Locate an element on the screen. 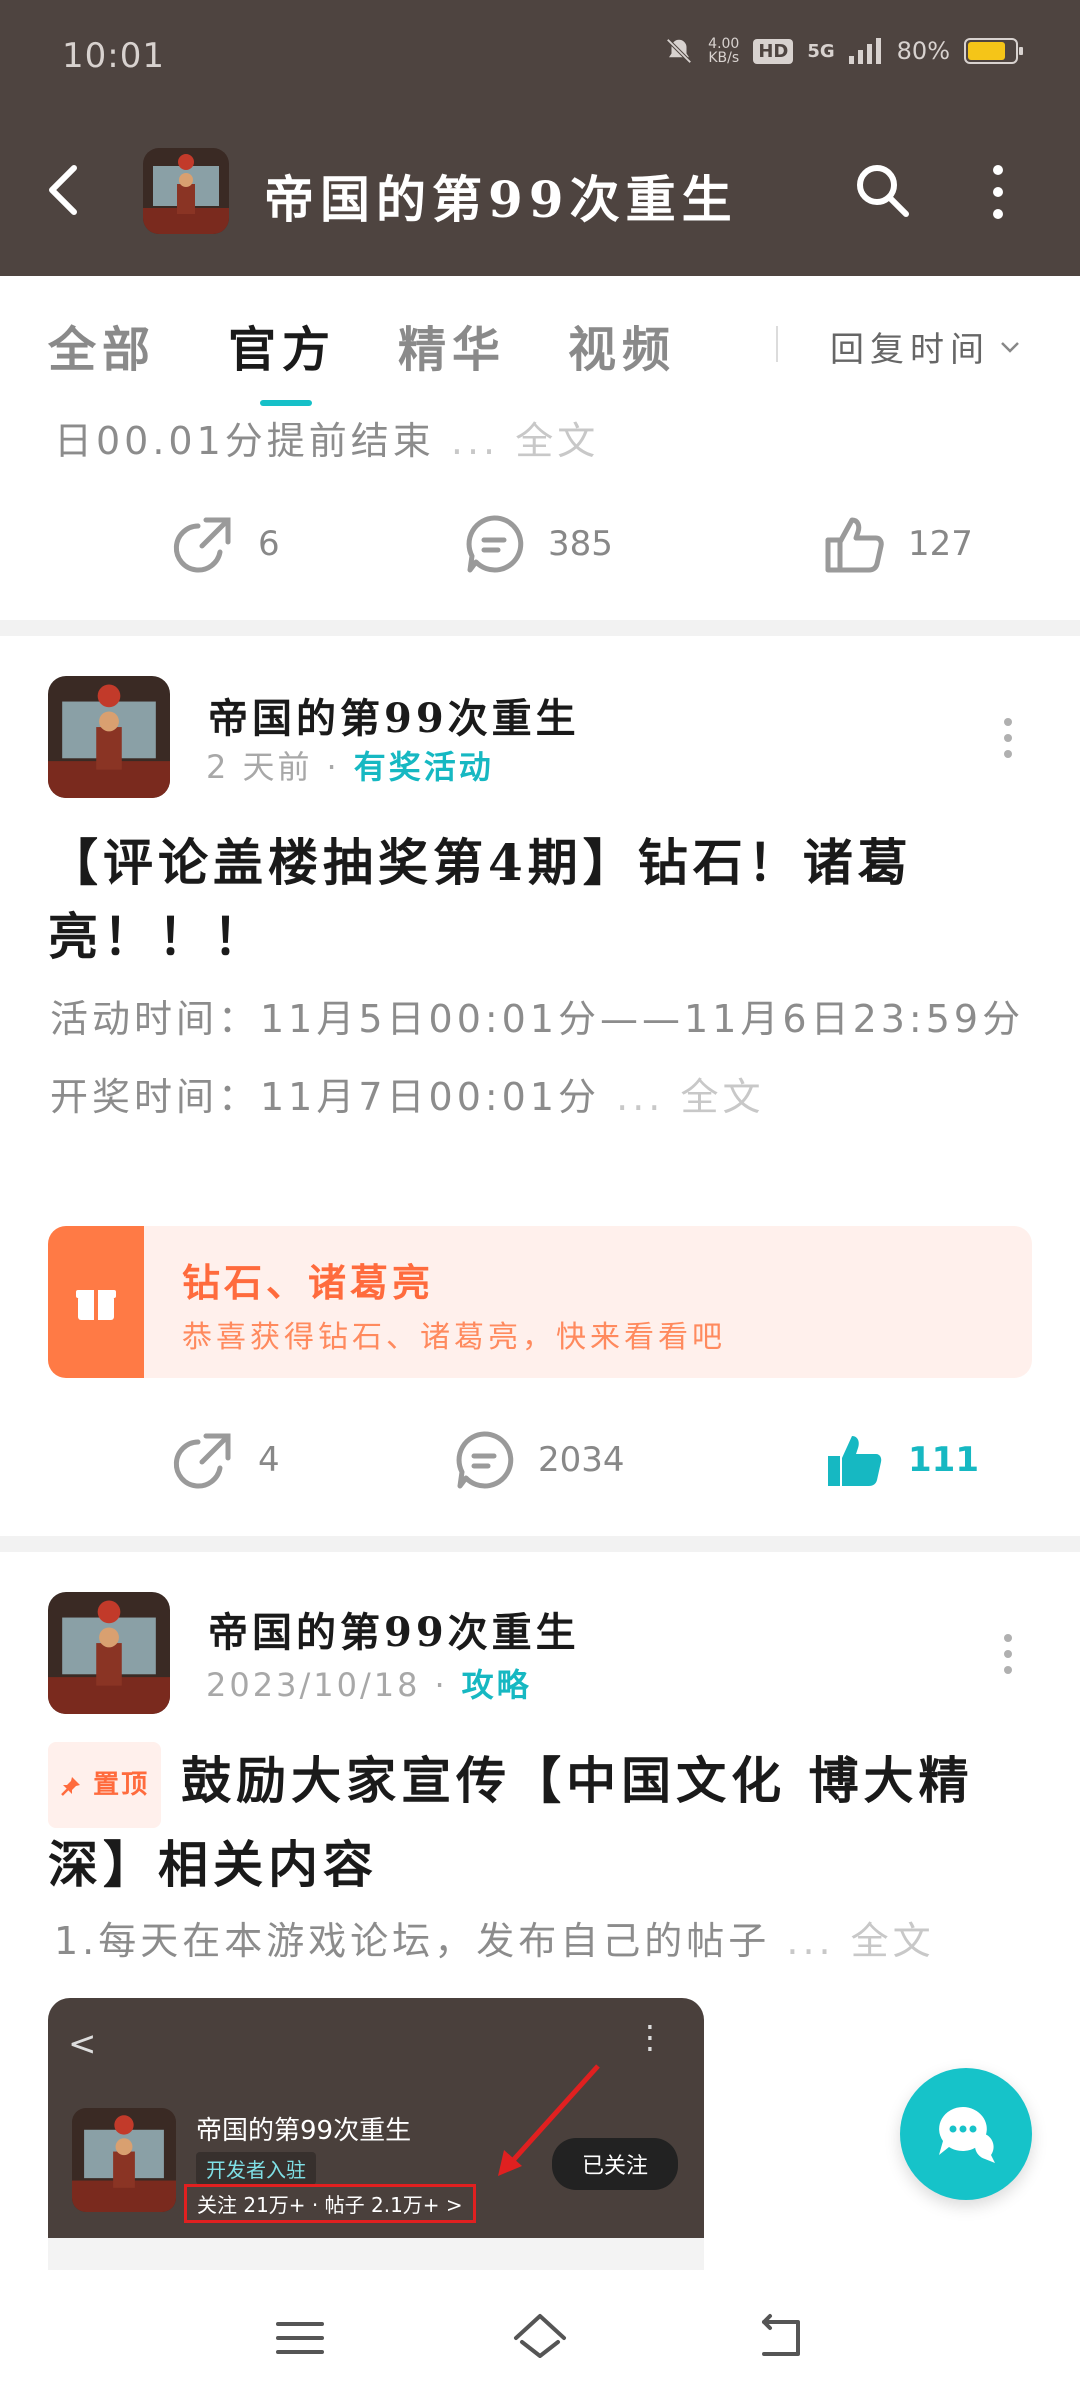 The image size is (1080, 2400). follow-stats: 关注 21万+ · 帖子 2.1万+ > is located at coordinates (330, 2203).